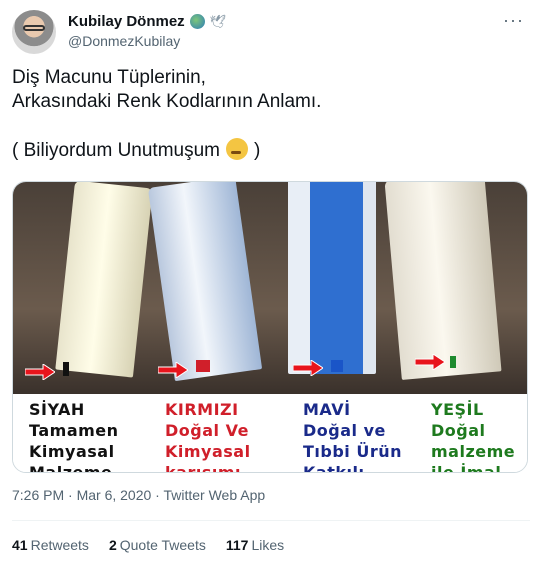  Describe the element at coordinates (20, 545) in the screenshot. I see `retweets-count: 41` at that location.